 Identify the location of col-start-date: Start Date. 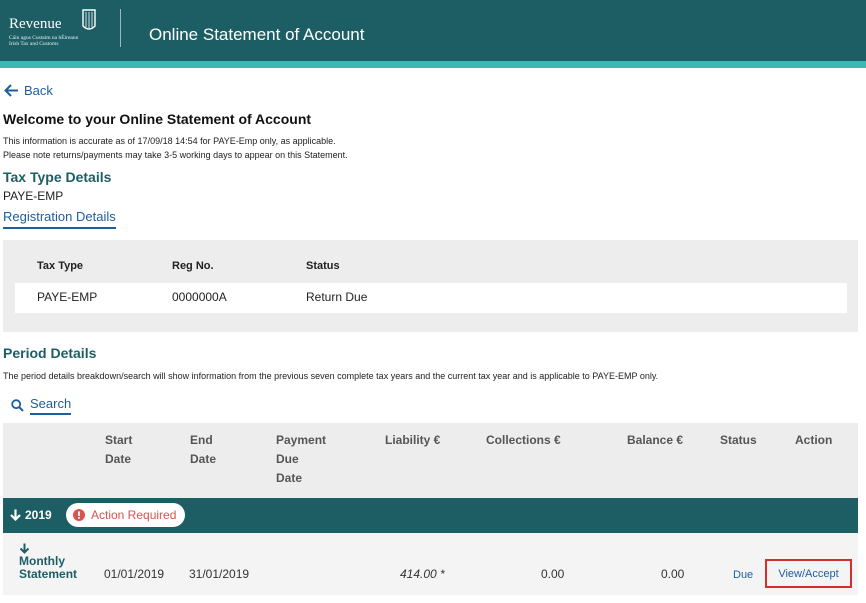
(118, 450).